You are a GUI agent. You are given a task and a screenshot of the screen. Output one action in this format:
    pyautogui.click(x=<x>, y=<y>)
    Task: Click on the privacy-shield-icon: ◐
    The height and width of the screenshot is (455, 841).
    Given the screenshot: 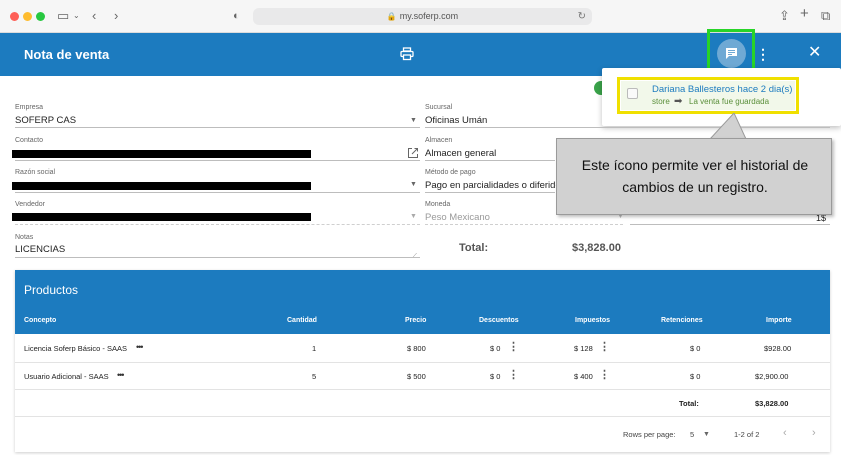 What is the action you would take?
    pyautogui.click(x=236, y=16)
    